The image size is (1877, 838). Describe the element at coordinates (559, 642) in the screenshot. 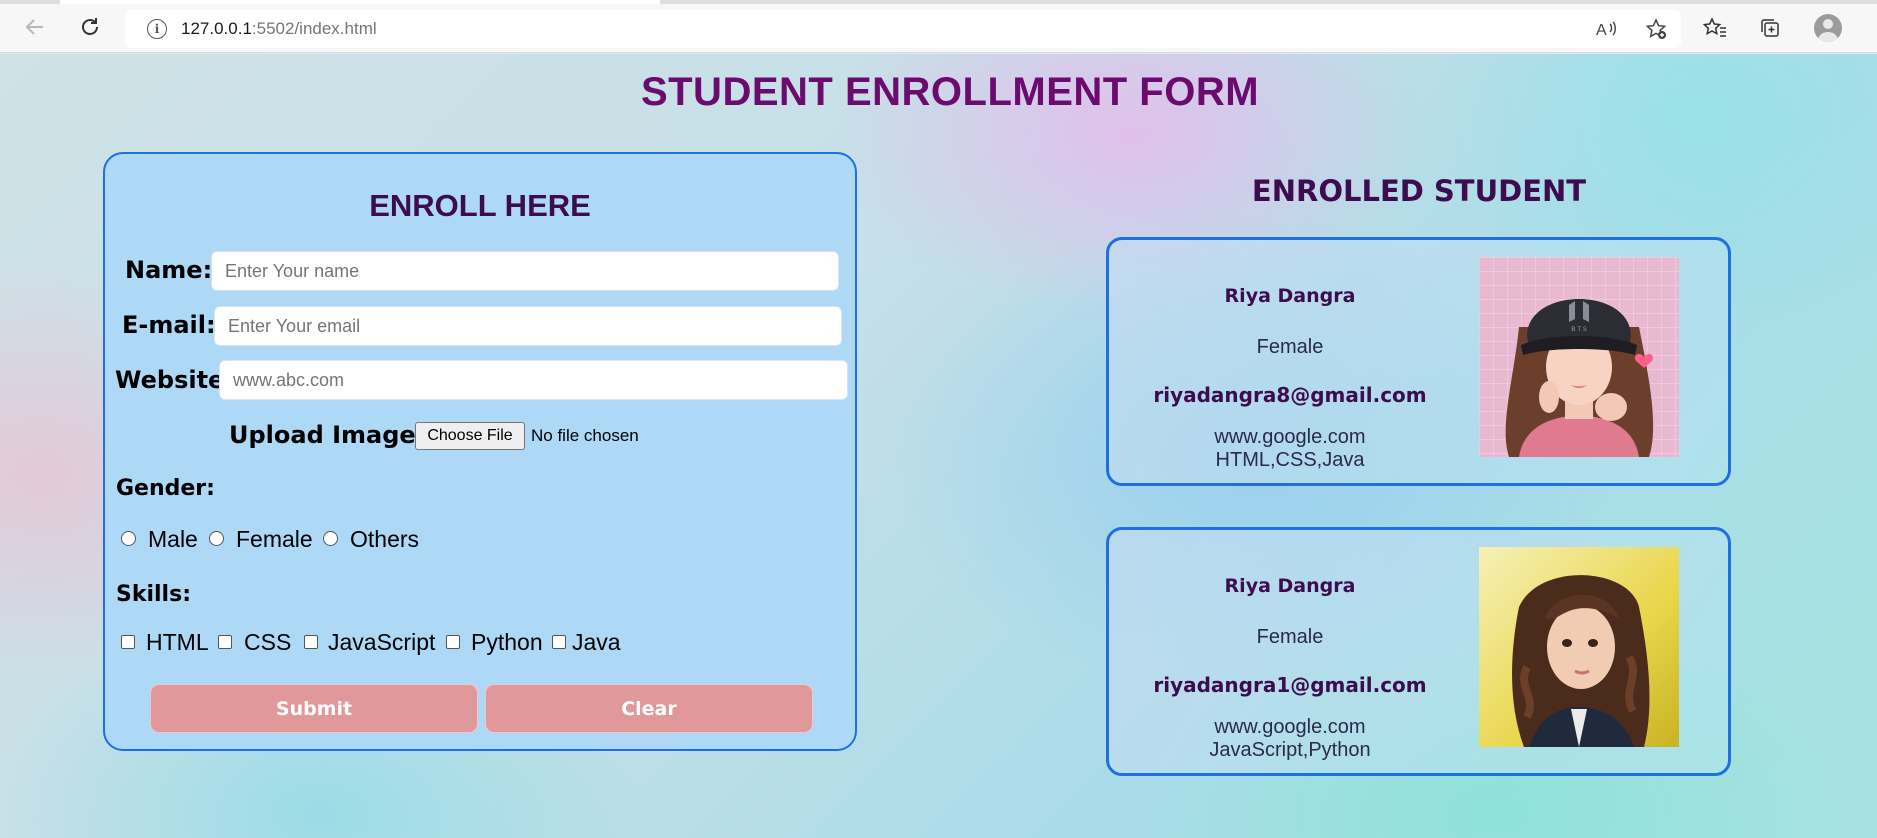

I see `skill-checkbox-java` at that location.